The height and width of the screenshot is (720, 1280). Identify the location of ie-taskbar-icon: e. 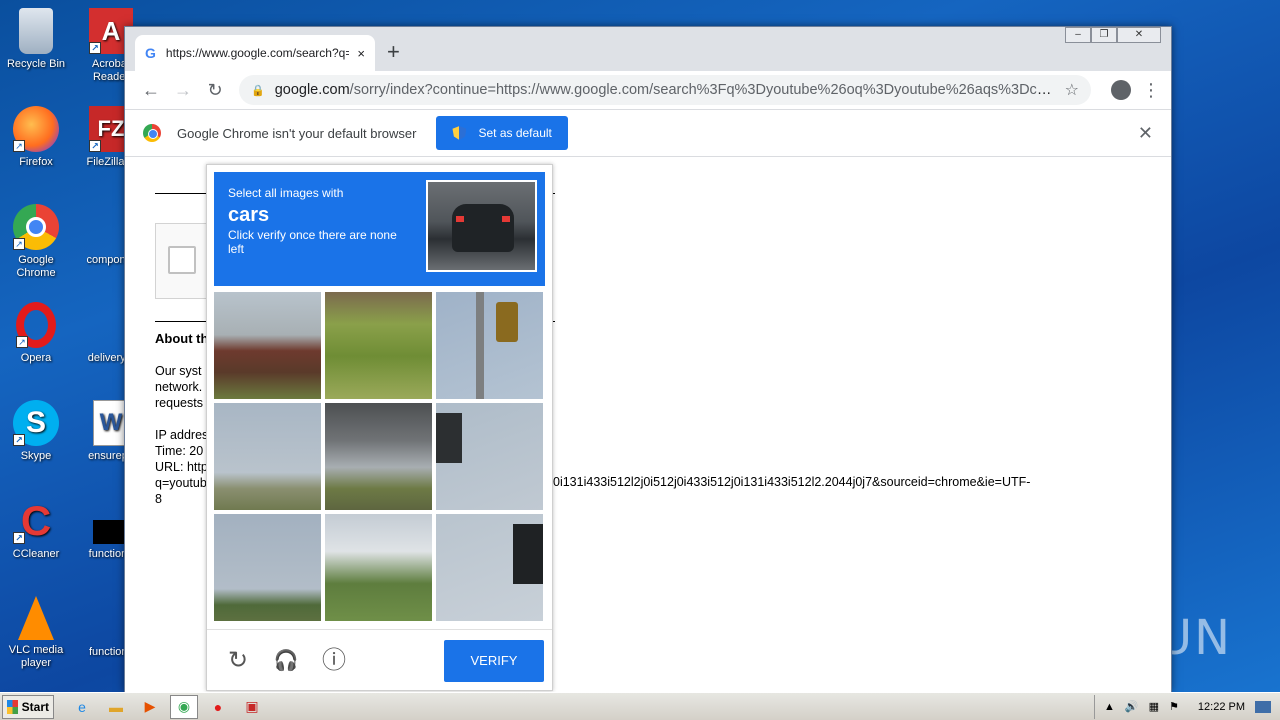
(82, 707).